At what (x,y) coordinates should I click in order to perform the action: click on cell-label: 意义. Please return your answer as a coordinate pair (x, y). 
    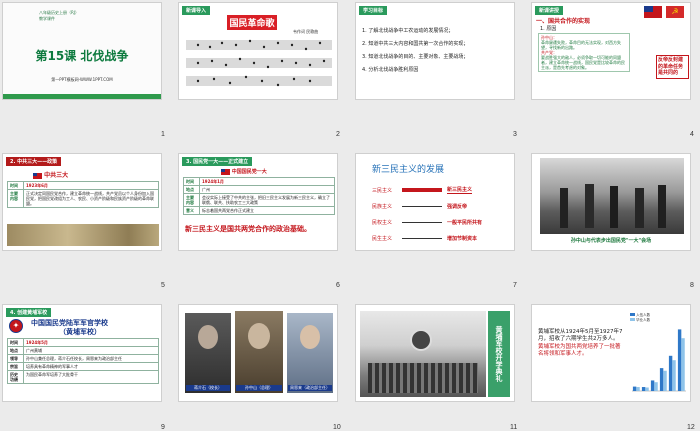
    Looking at the image, I should click on (191, 210).